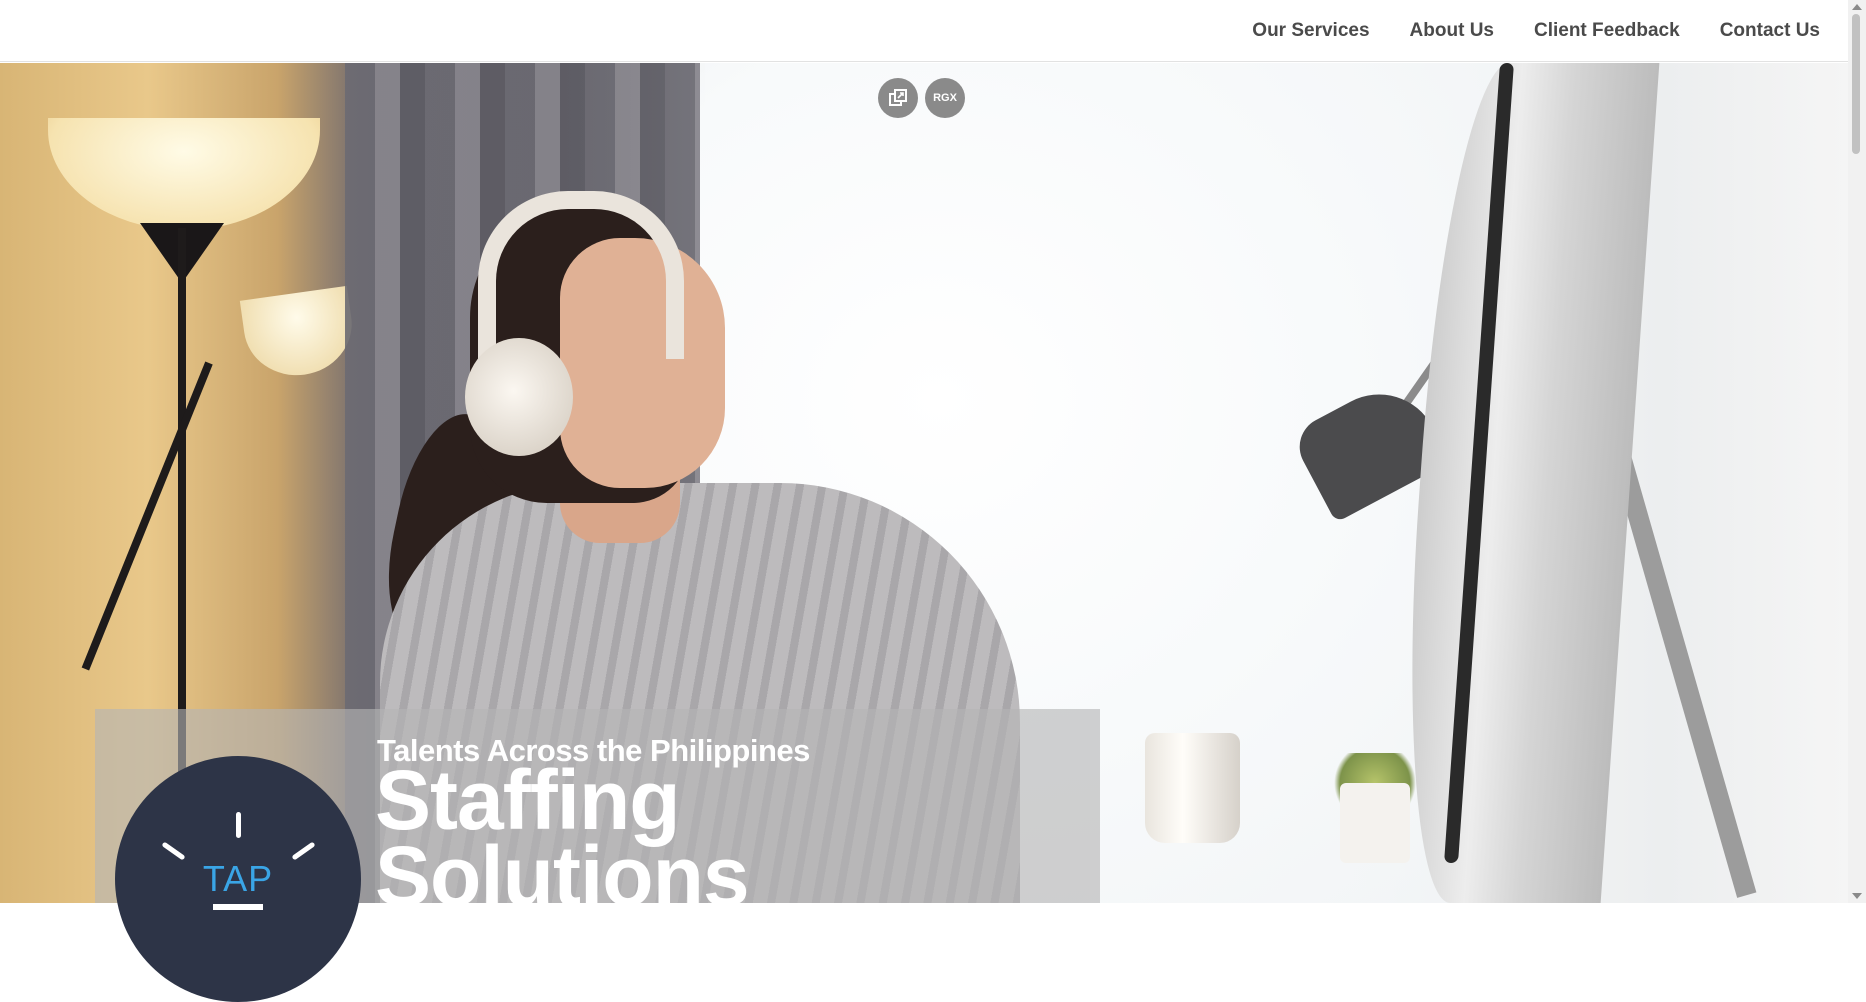 The image size is (1866, 1002). Describe the element at coordinates (528, 800) in the screenshot. I see `hero-headline-line1: Staffing` at that location.